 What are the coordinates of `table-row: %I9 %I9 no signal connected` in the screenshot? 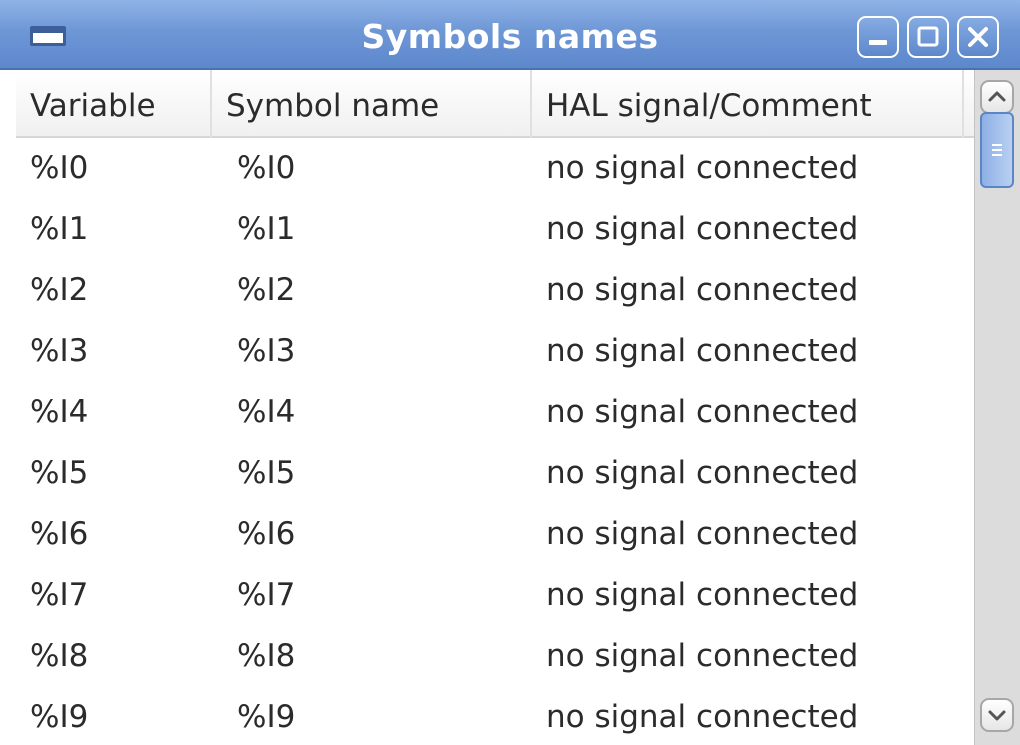 It's located at (495, 716).